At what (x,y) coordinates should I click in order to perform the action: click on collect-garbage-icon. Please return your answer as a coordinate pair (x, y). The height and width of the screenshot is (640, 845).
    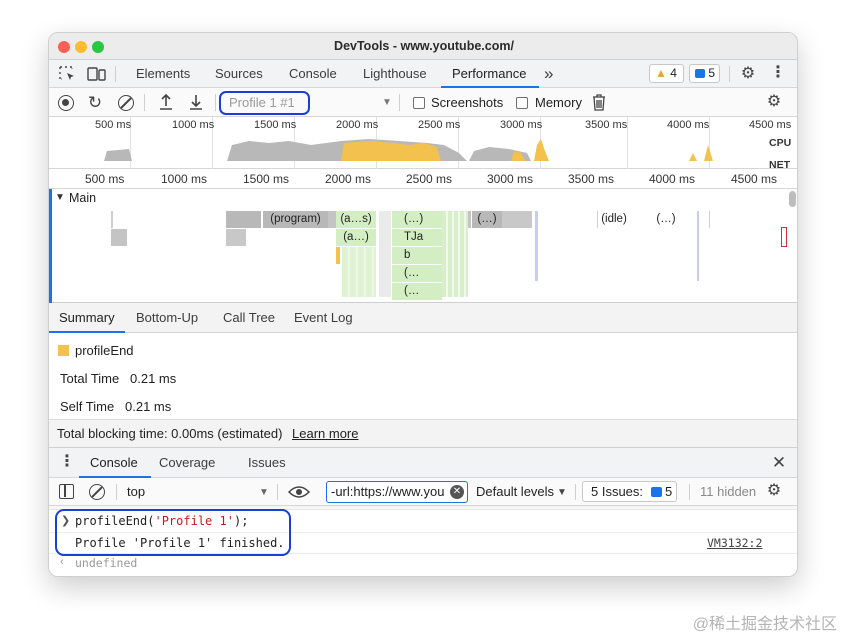
    Looking at the image, I should click on (599, 104).